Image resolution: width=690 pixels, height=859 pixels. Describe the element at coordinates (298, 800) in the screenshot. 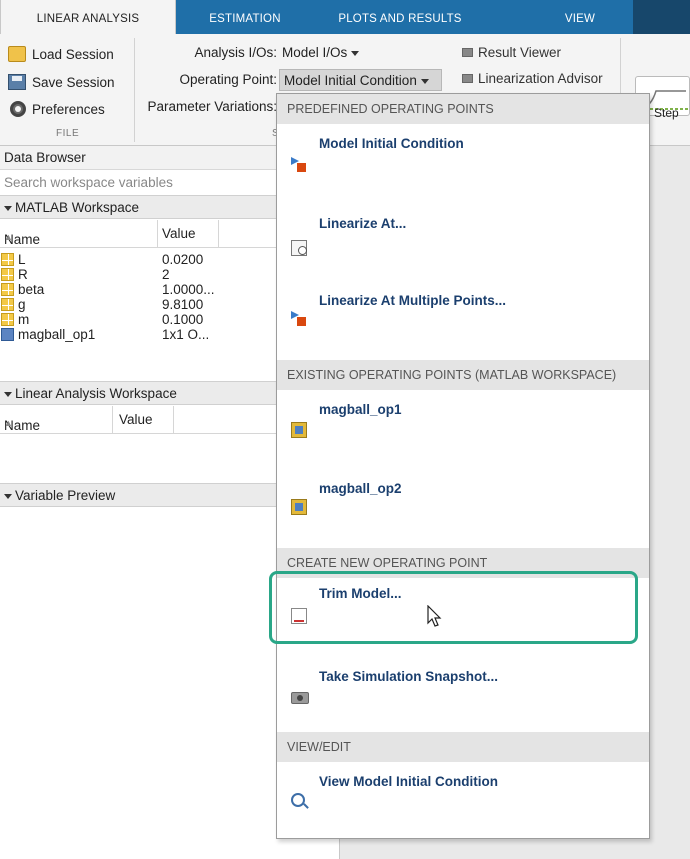

I see `magnifier-icon` at that location.